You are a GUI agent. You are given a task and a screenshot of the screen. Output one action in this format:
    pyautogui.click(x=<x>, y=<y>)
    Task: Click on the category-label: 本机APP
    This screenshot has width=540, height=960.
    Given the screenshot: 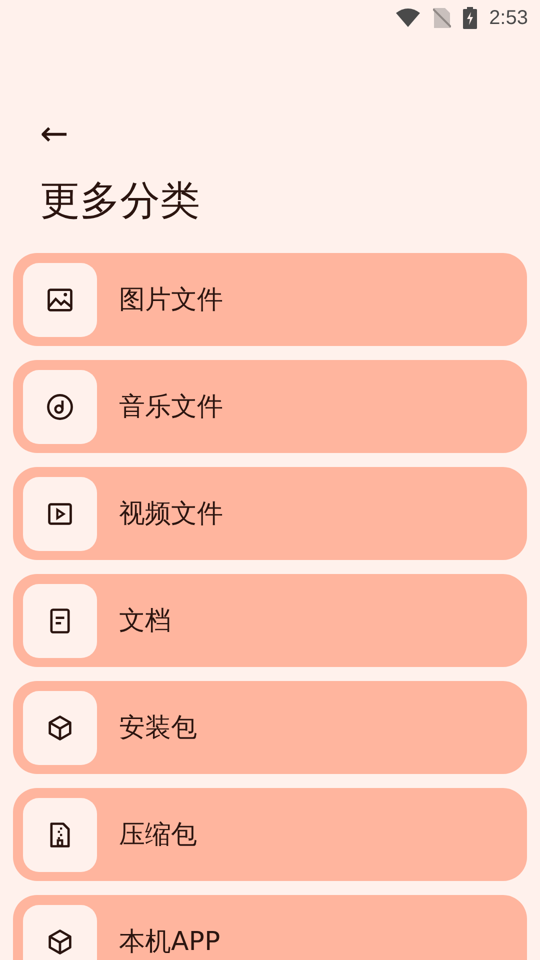 What is the action you would take?
    pyautogui.click(x=169, y=942)
    